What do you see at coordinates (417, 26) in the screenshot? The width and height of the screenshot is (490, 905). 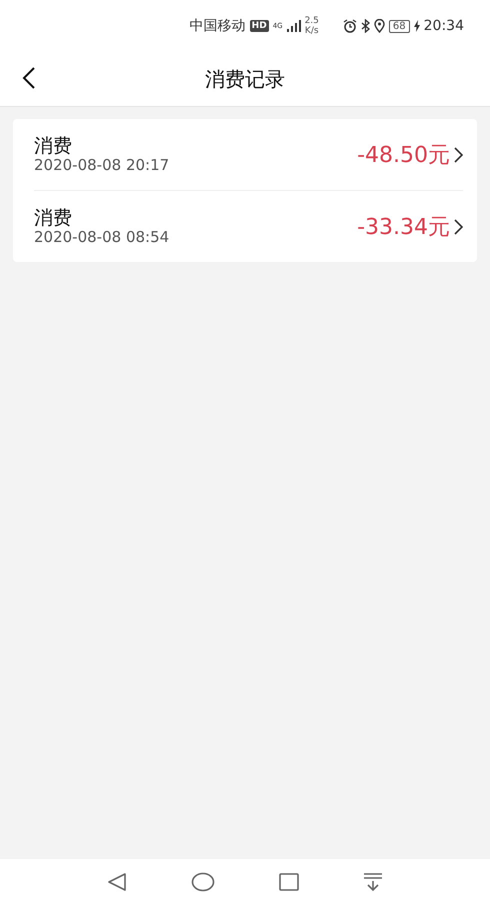 I see `charging-icon` at bounding box center [417, 26].